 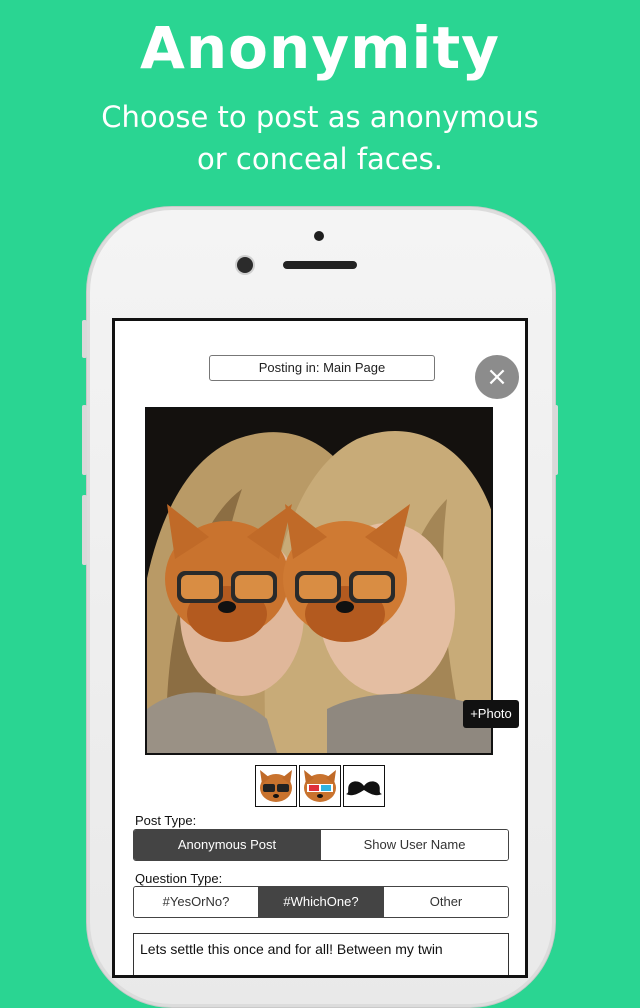 What do you see at coordinates (497, 377) in the screenshot?
I see `close-button: ×` at bounding box center [497, 377].